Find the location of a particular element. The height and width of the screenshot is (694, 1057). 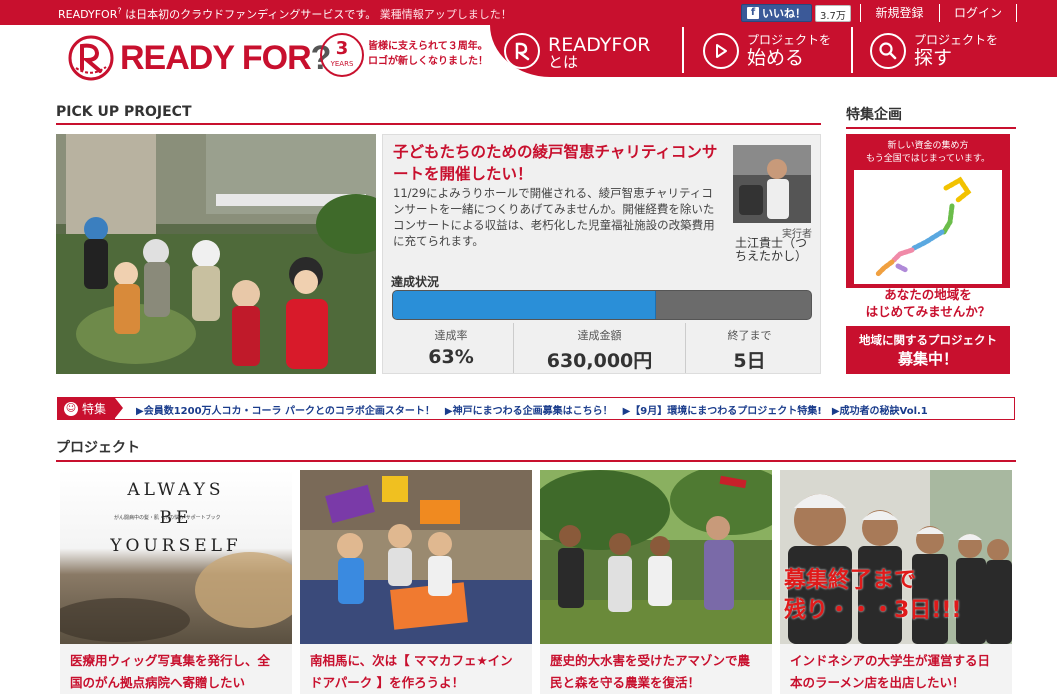

image-word: ALWAYS is located at coordinates (176, 490).